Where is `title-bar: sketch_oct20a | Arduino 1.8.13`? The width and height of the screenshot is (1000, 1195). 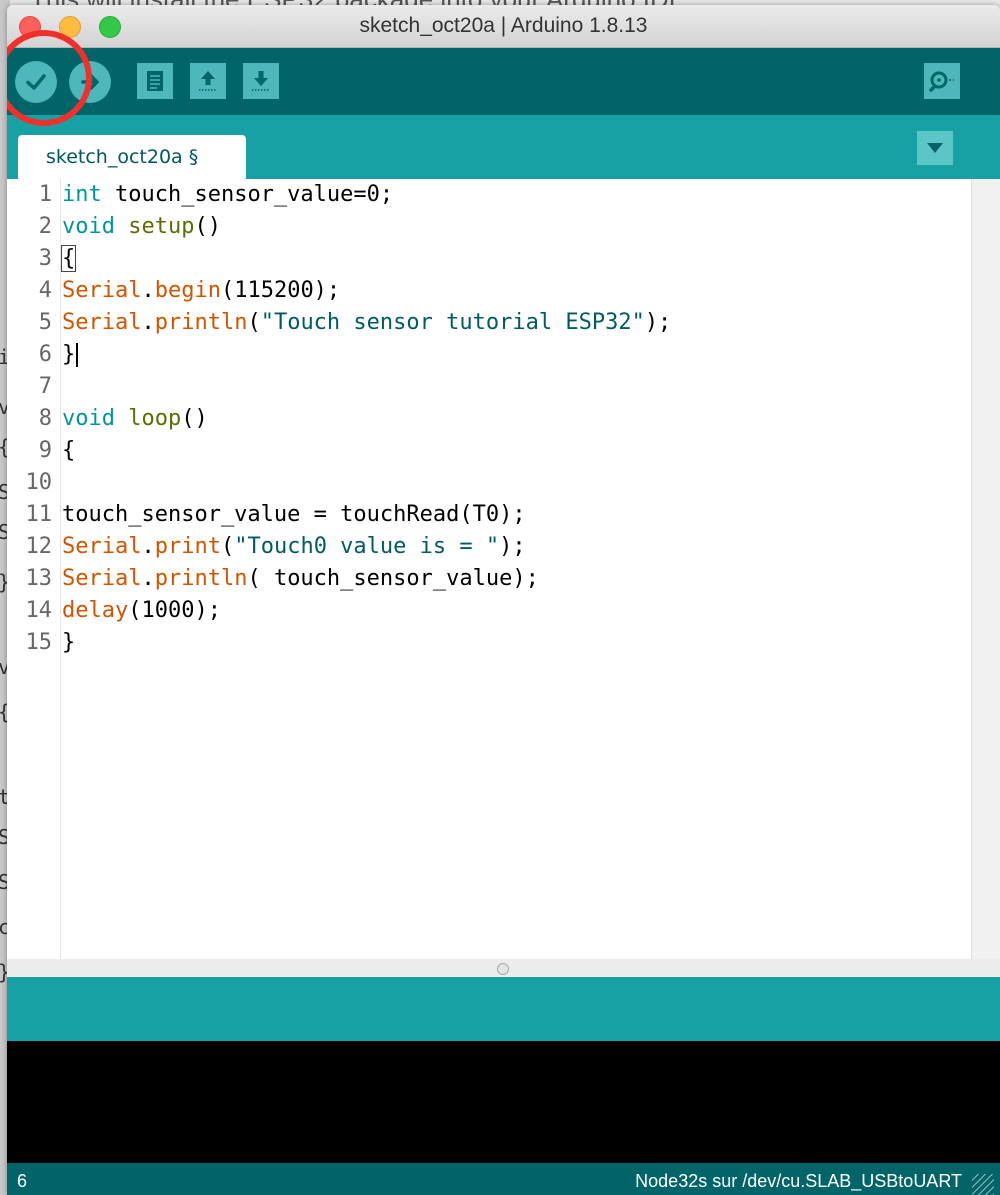
title-bar: sketch_oct20a | Arduino 1.8.13 is located at coordinates (503, 26).